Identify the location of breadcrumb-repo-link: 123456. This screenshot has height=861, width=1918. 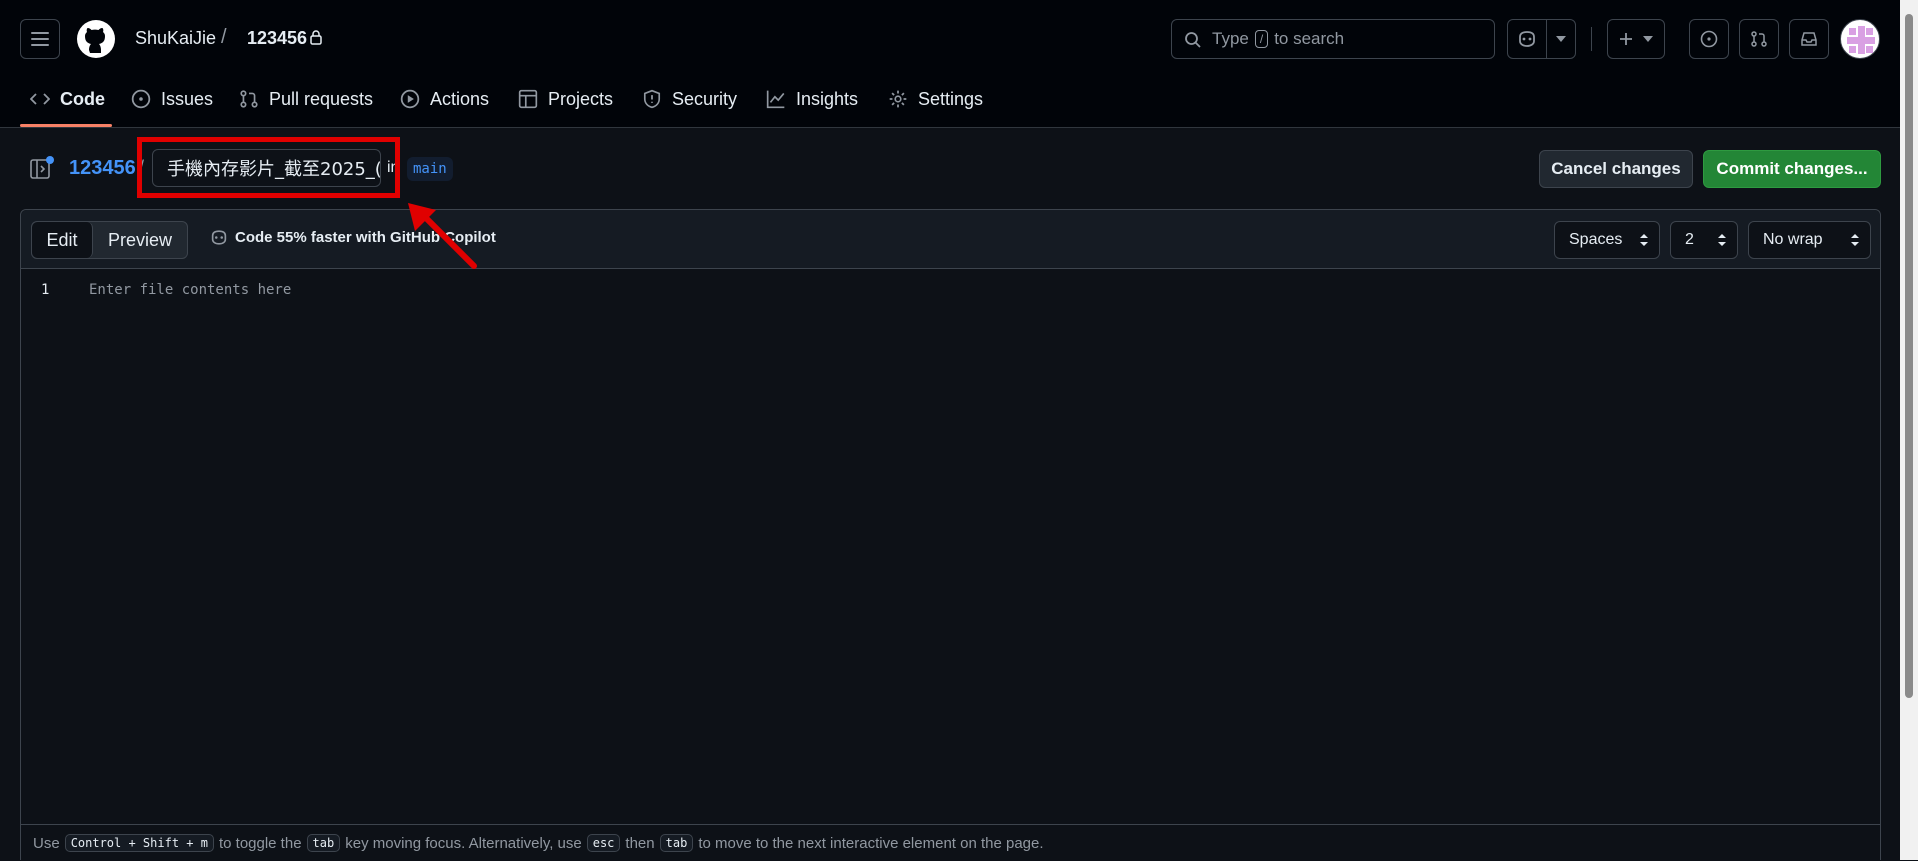
(102, 168).